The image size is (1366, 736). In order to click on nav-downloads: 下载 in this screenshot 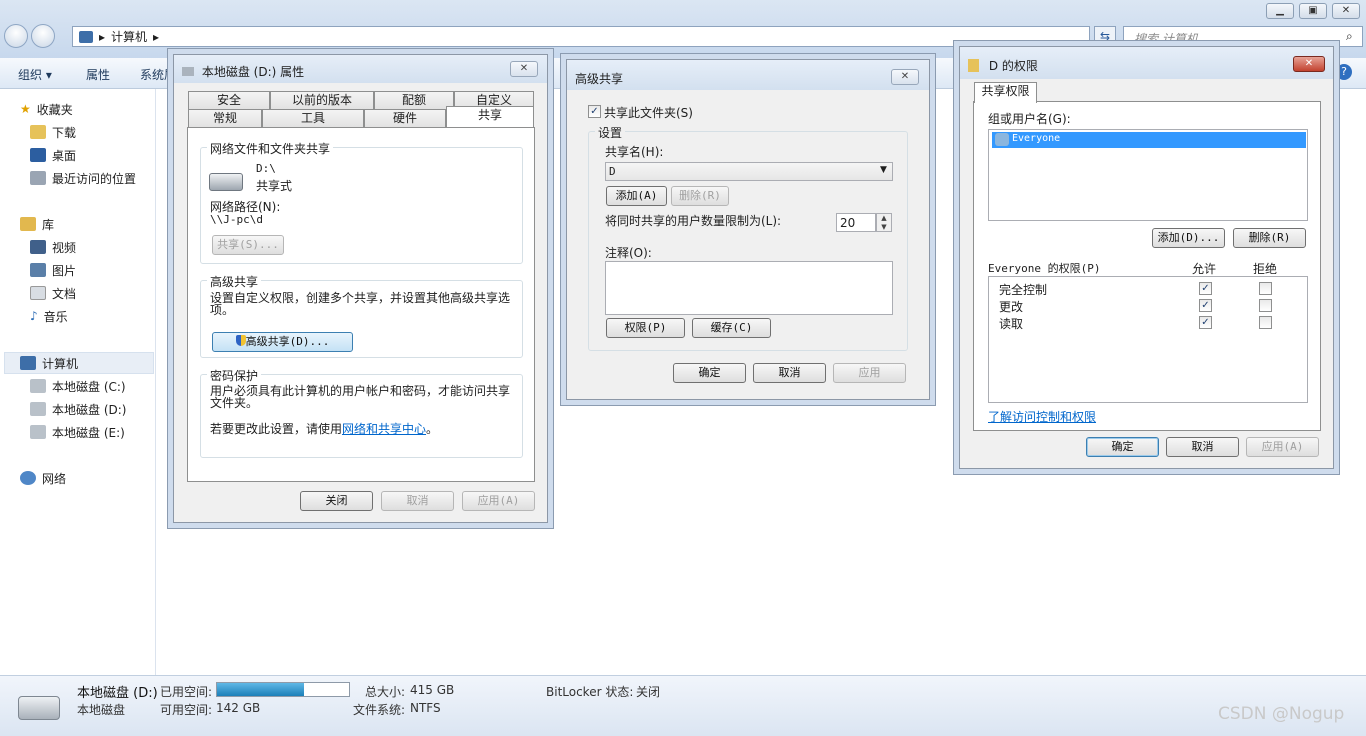, I will do `click(53, 132)`.